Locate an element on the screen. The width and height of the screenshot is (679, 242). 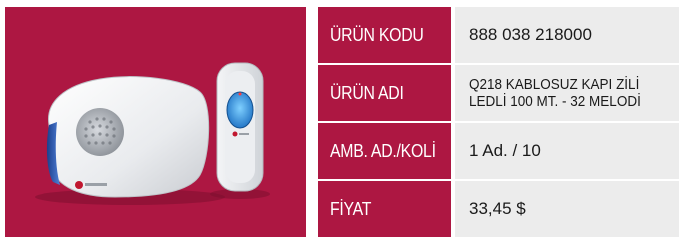
row-value: 33,45 $ is located at coordinates (567, 209).